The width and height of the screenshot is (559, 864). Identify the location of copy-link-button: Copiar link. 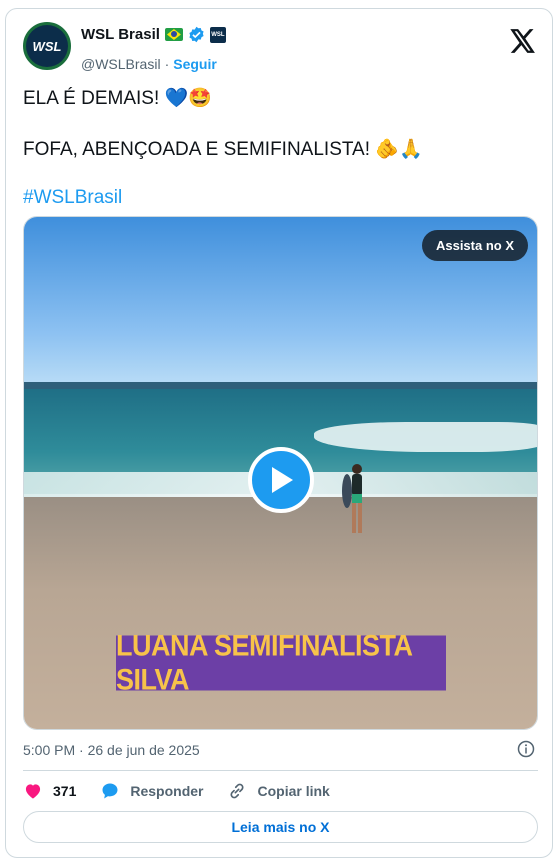
(278, 791).